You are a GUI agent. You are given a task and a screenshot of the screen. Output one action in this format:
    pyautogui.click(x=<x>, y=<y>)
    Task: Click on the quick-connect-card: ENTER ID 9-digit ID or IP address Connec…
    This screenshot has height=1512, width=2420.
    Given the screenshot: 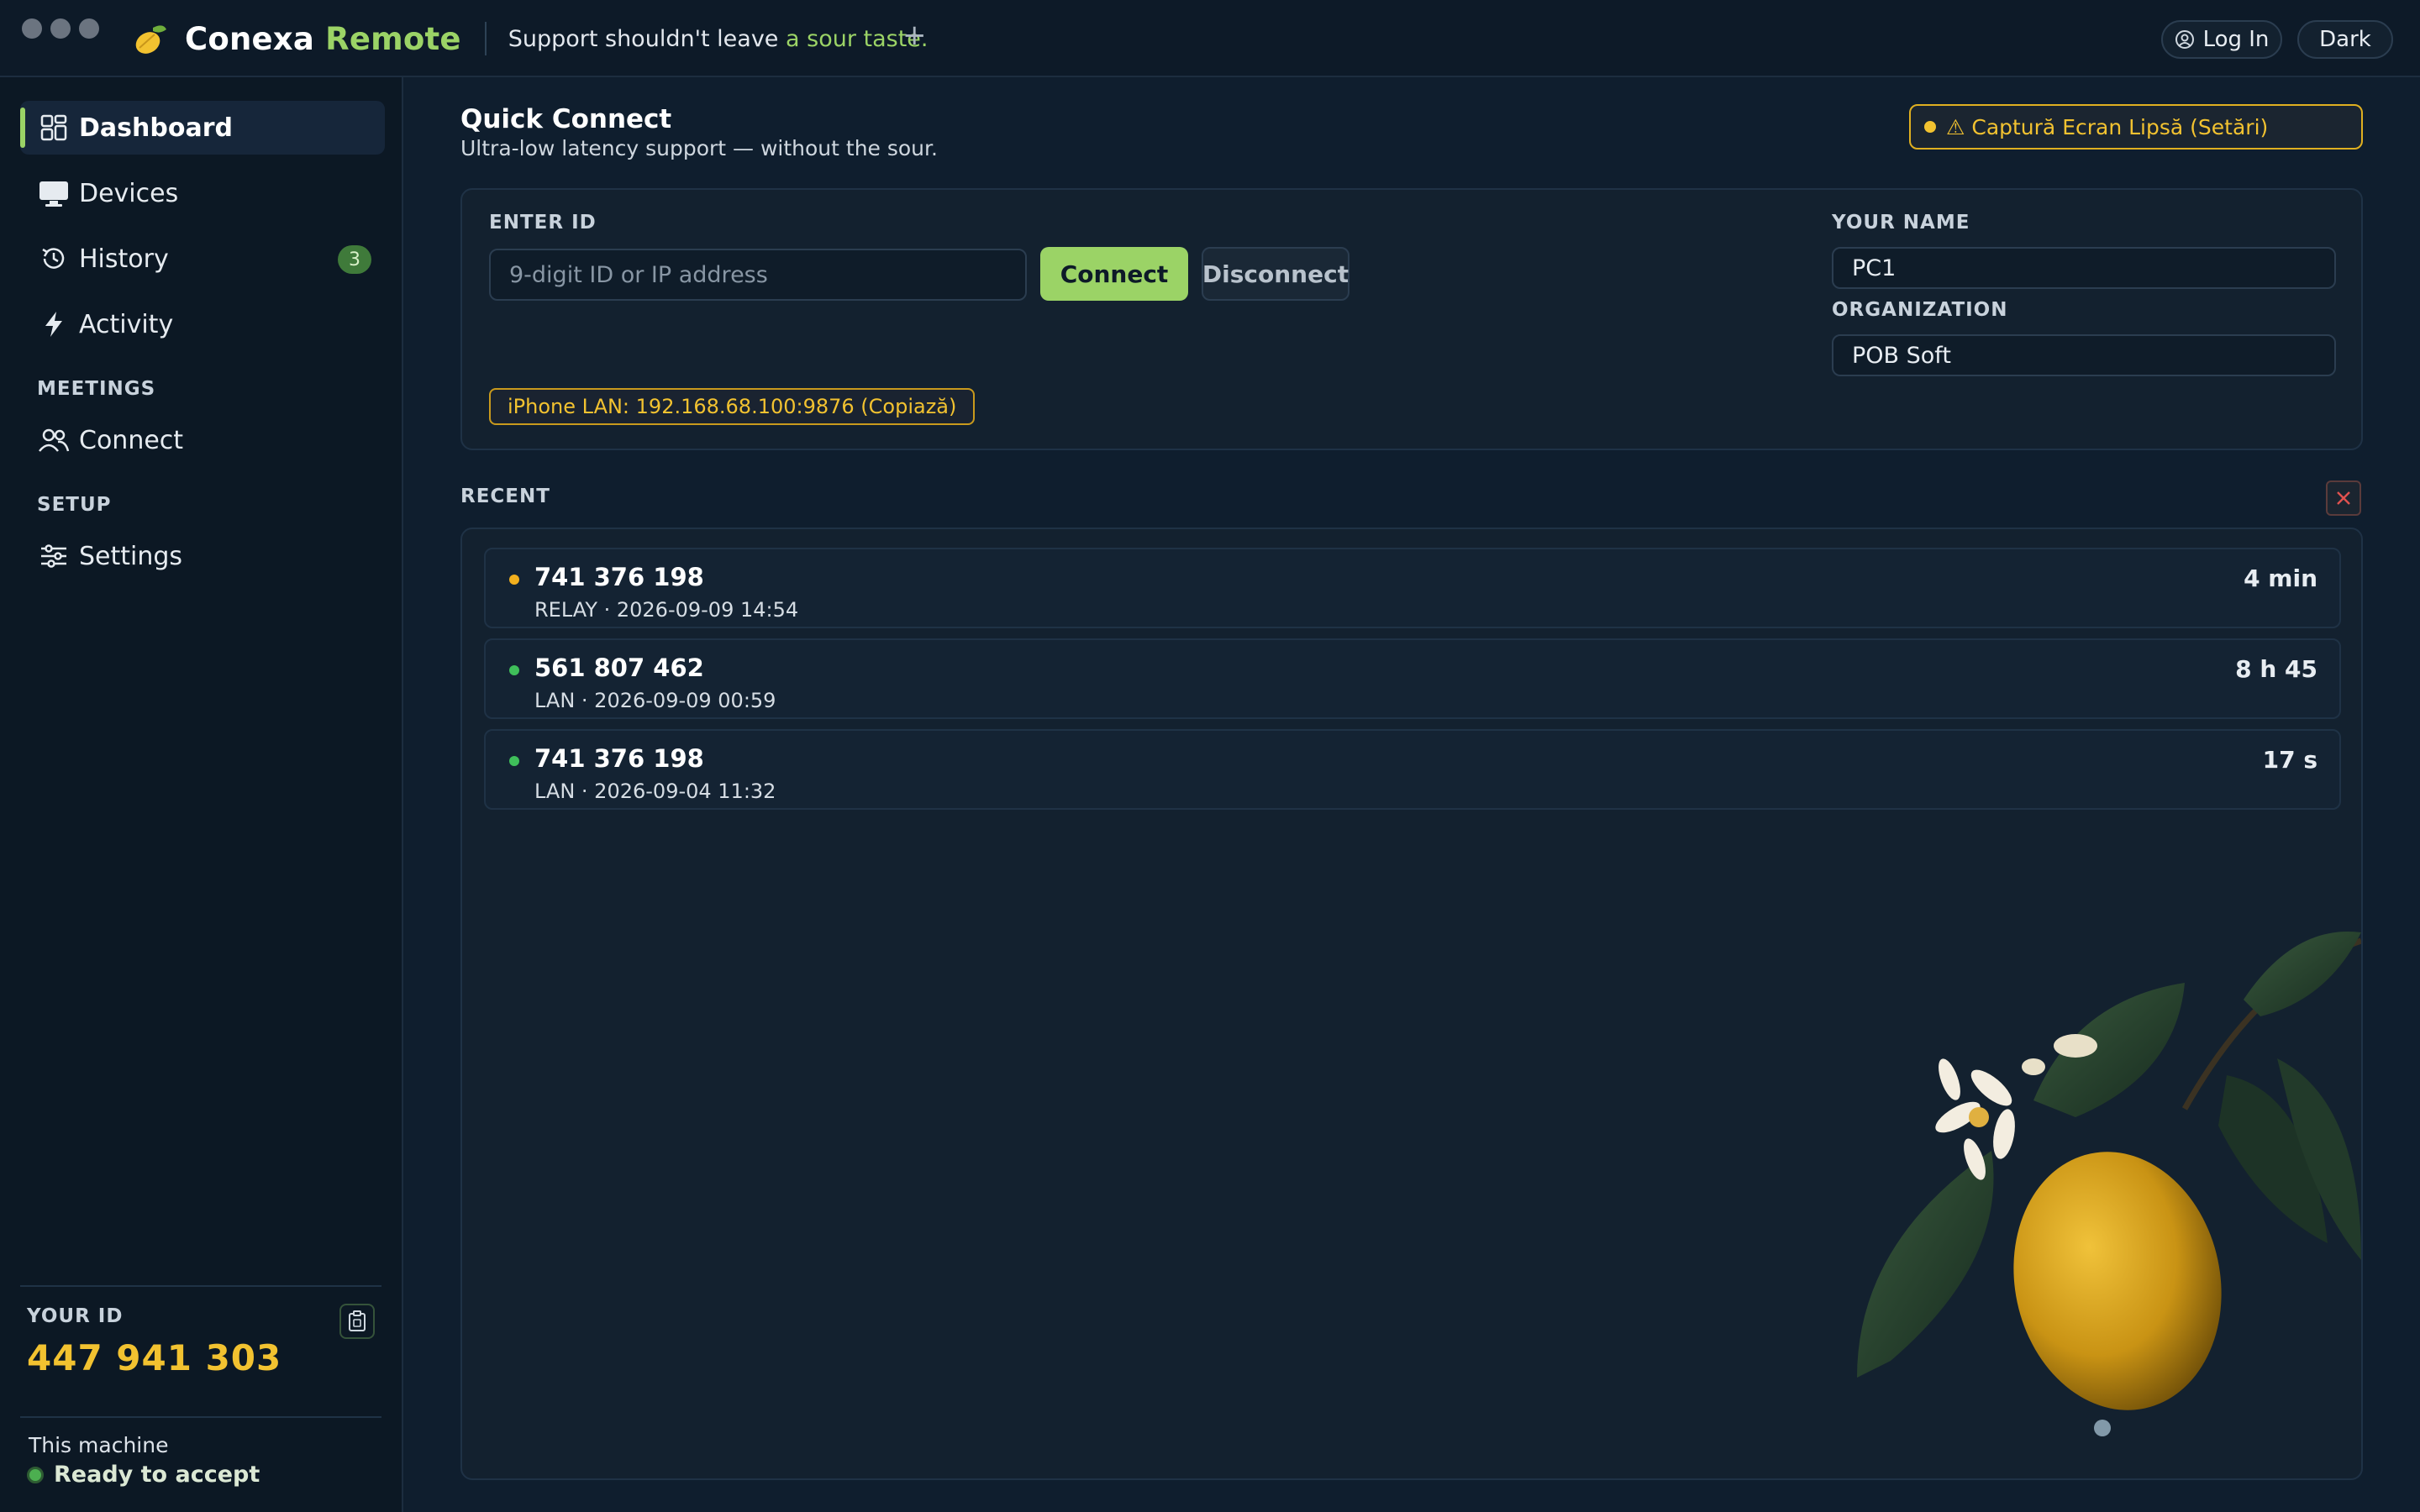 What is the action you would take?
    pyautogui.click(x=1411, y=319)
    